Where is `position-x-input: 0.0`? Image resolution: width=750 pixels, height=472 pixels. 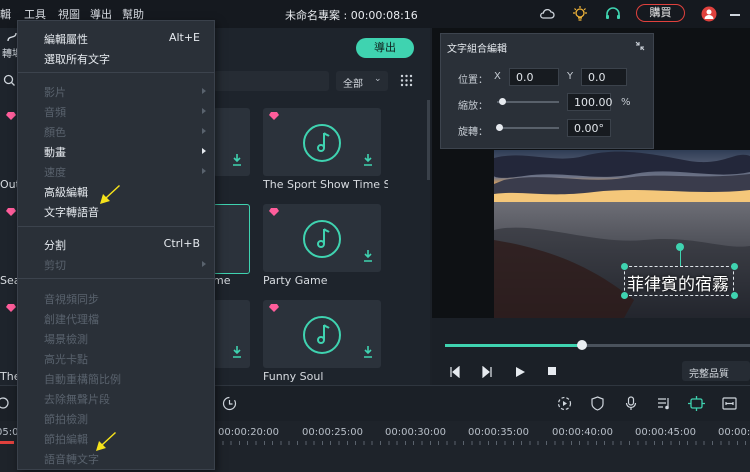 position-x-input: 0.0 is located at coordinates (534, 77).